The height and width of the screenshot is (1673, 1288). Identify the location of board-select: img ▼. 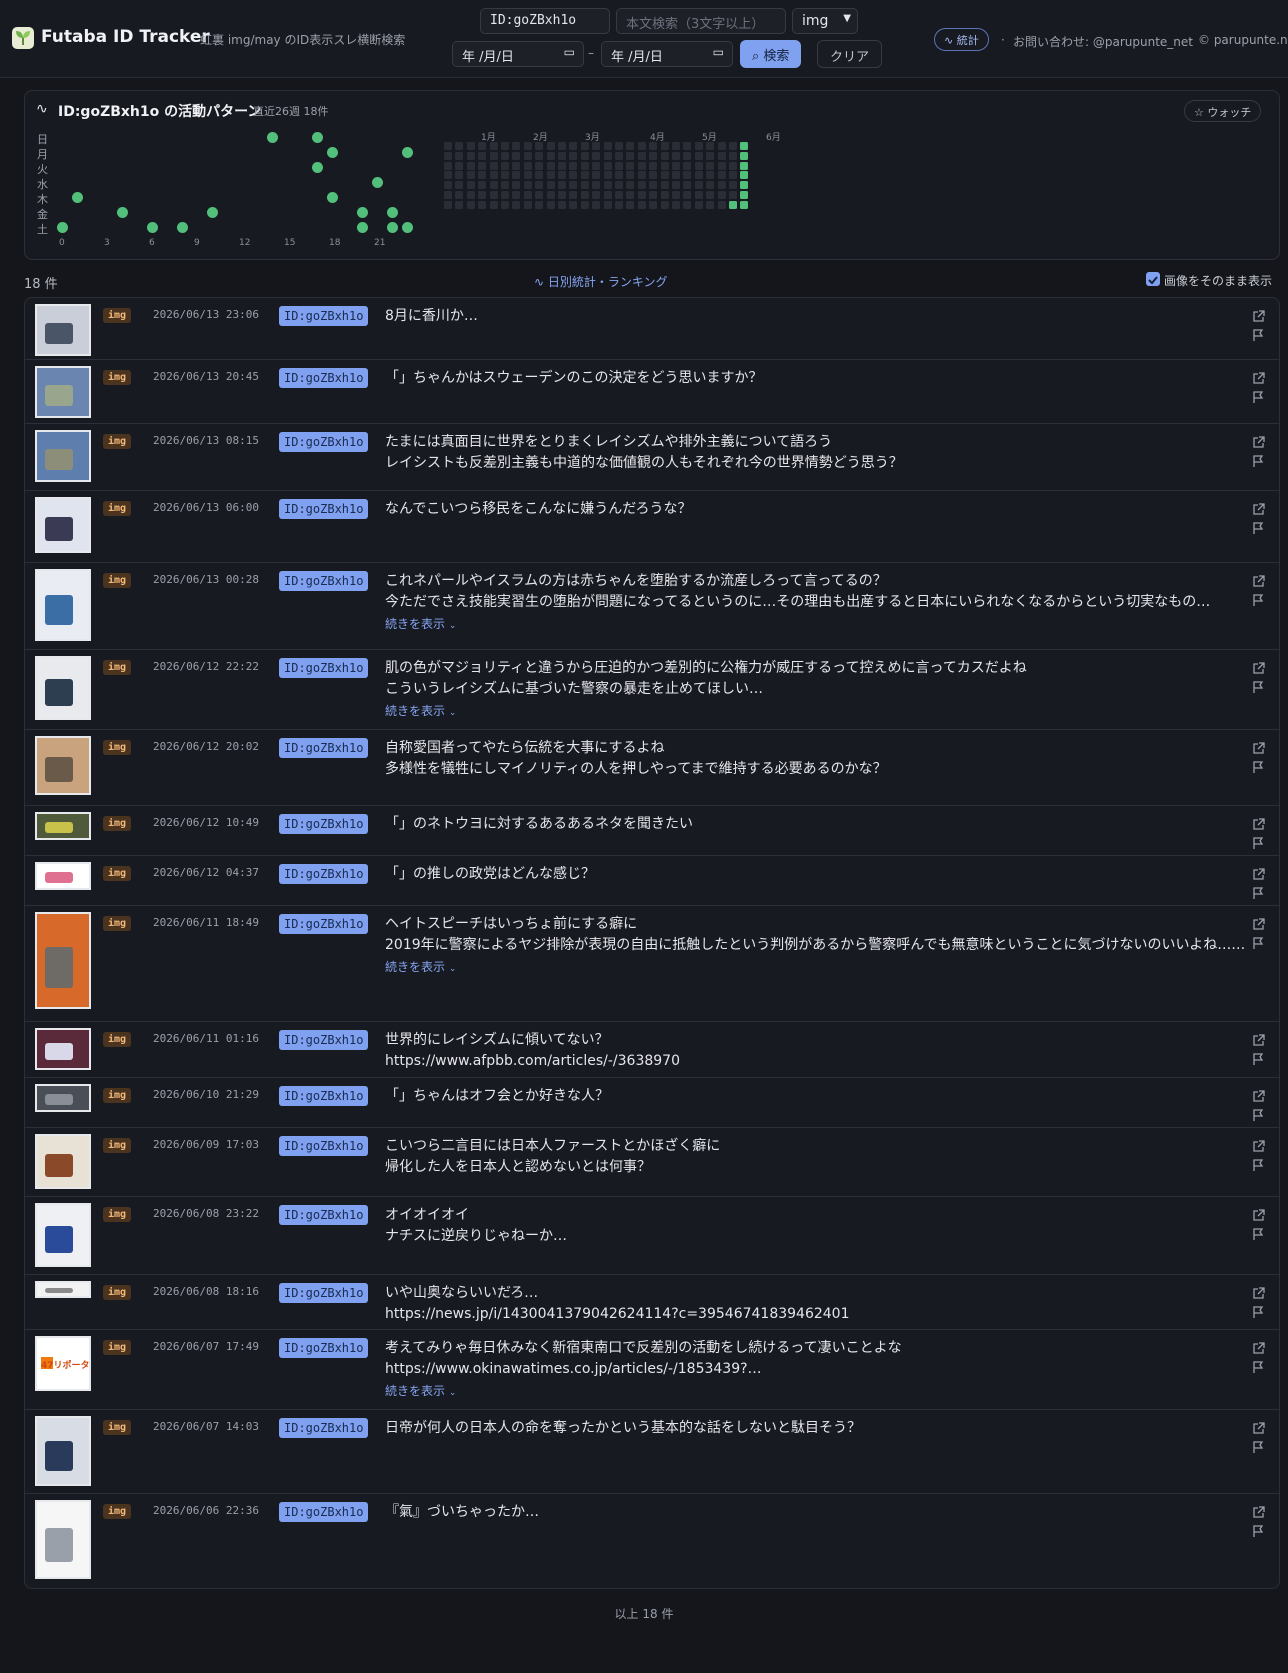
(825, 21).